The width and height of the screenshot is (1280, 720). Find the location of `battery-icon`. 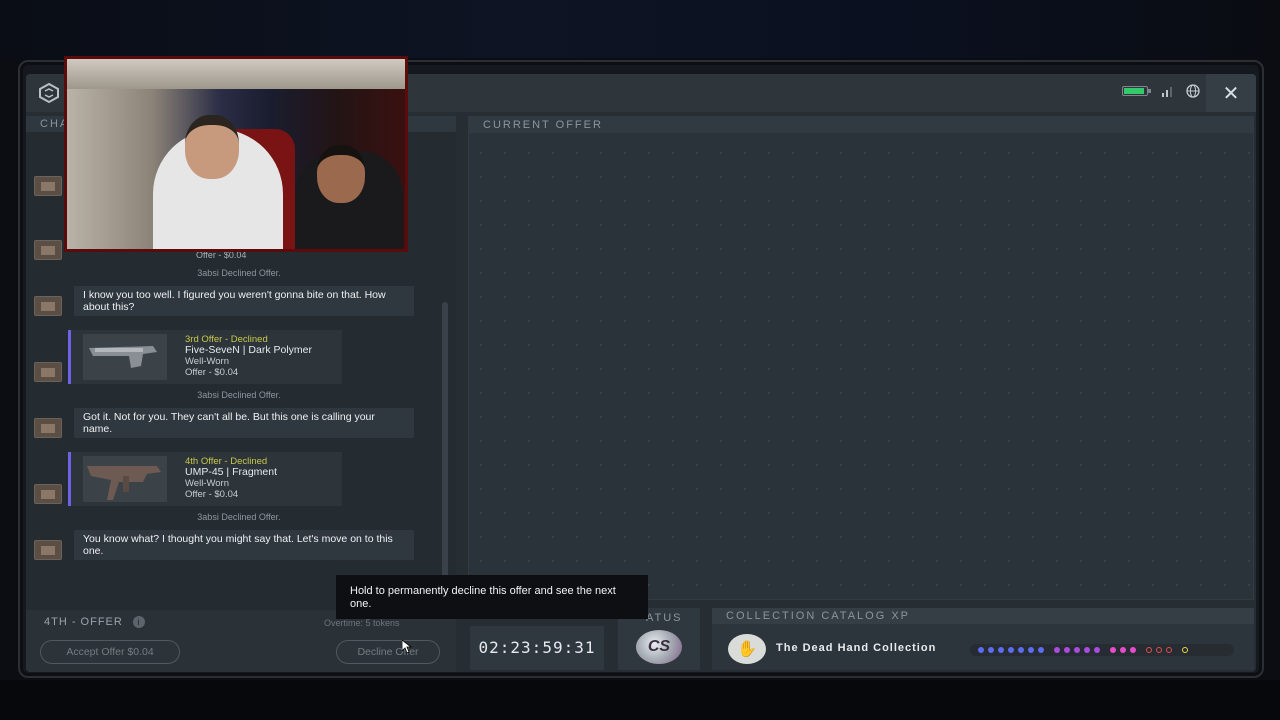

battery-icon is located at coordinates (1136, 91).